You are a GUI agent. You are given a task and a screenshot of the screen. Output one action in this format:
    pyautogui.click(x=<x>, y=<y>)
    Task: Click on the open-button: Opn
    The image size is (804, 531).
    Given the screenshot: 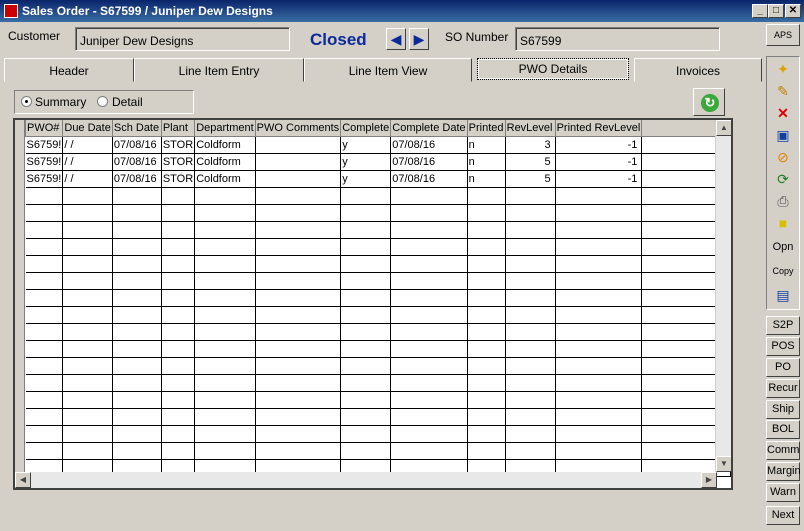 What is the action you would take?
    pyautogui.click(x=783, y=247)
    